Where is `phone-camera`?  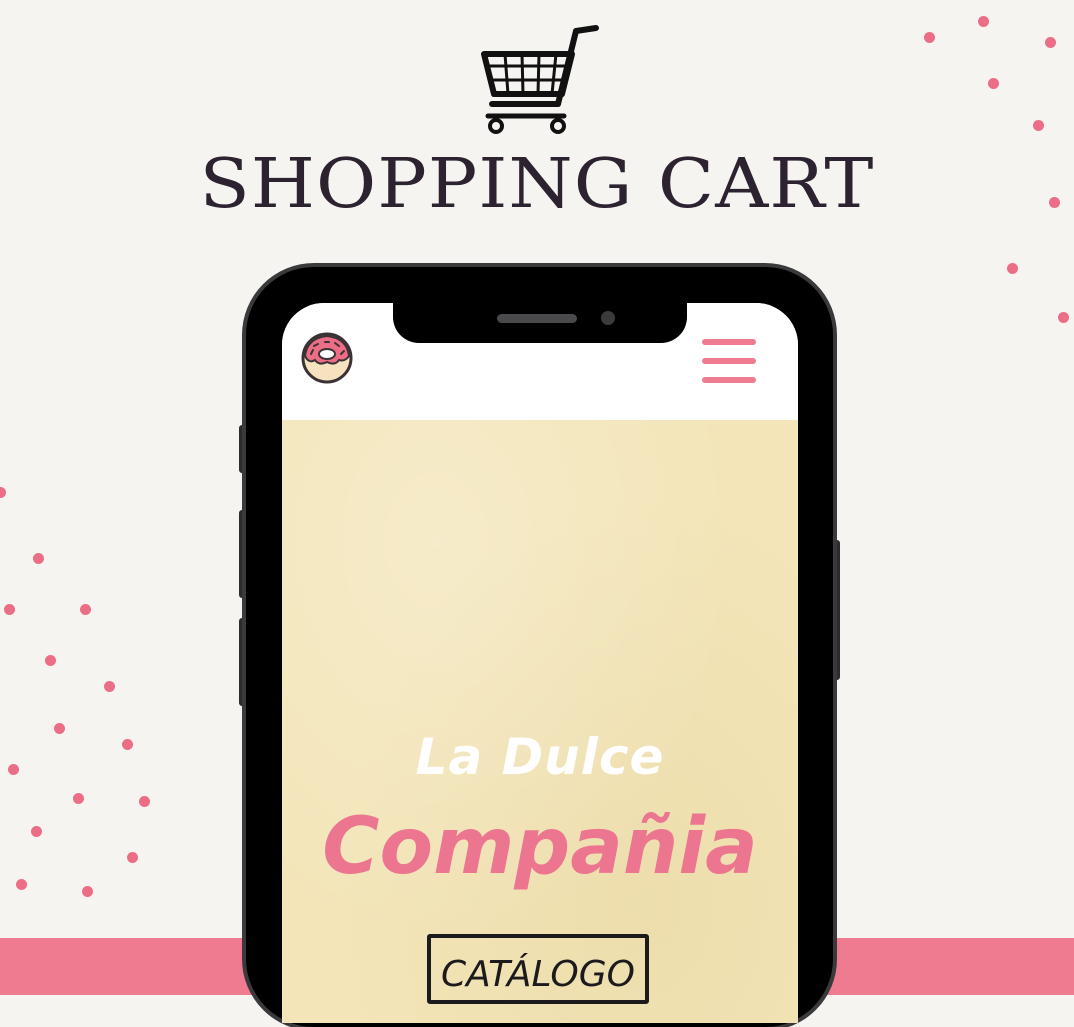
phone-camera is located at coordinates (608, 318).